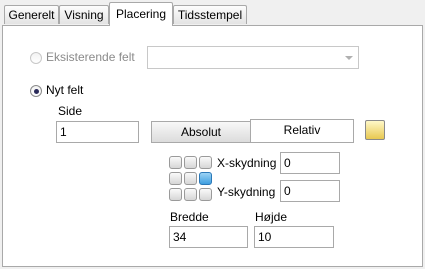  What do you see at coordinates (246, 192) in the screenshot?
I see `y-offset-label: Y-skydning` at bounding box center [246, 192].